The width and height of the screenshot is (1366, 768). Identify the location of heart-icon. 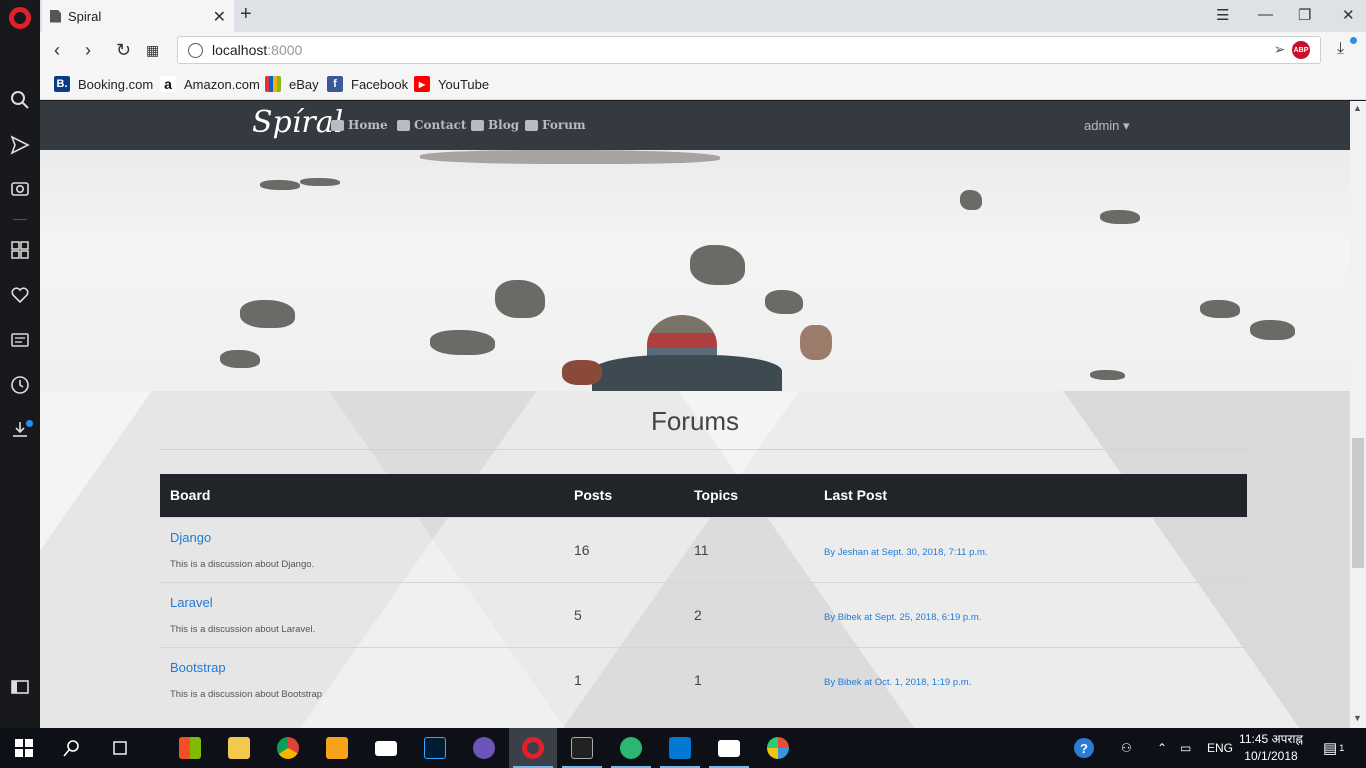
(20, 295).